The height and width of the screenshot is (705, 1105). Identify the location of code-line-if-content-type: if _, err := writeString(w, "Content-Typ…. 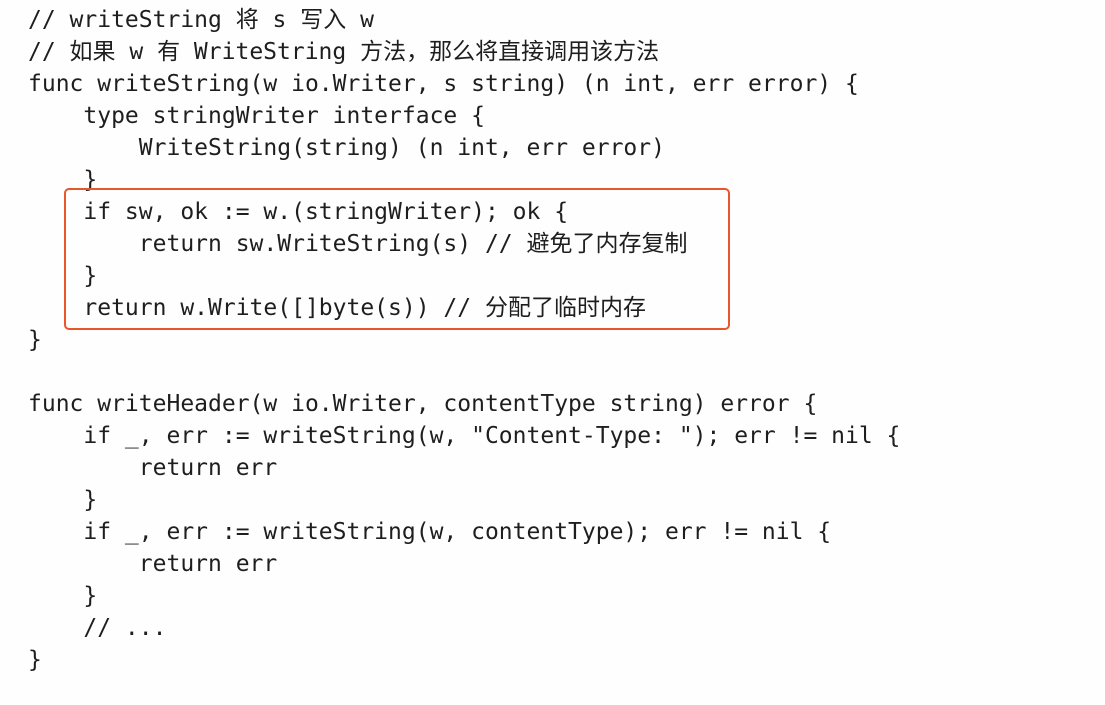
(464, 436).